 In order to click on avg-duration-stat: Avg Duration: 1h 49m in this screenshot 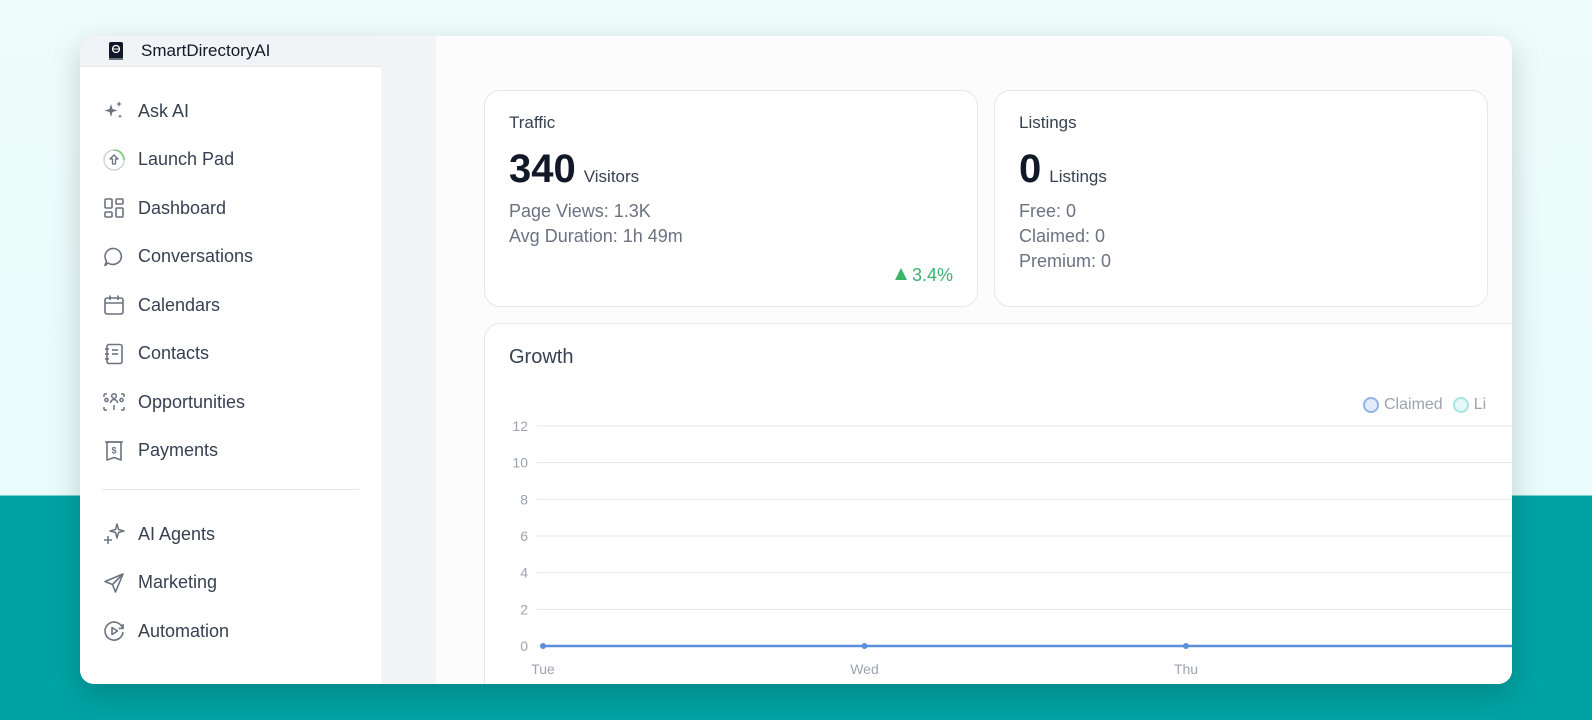, I will do `click(596, 236)`.